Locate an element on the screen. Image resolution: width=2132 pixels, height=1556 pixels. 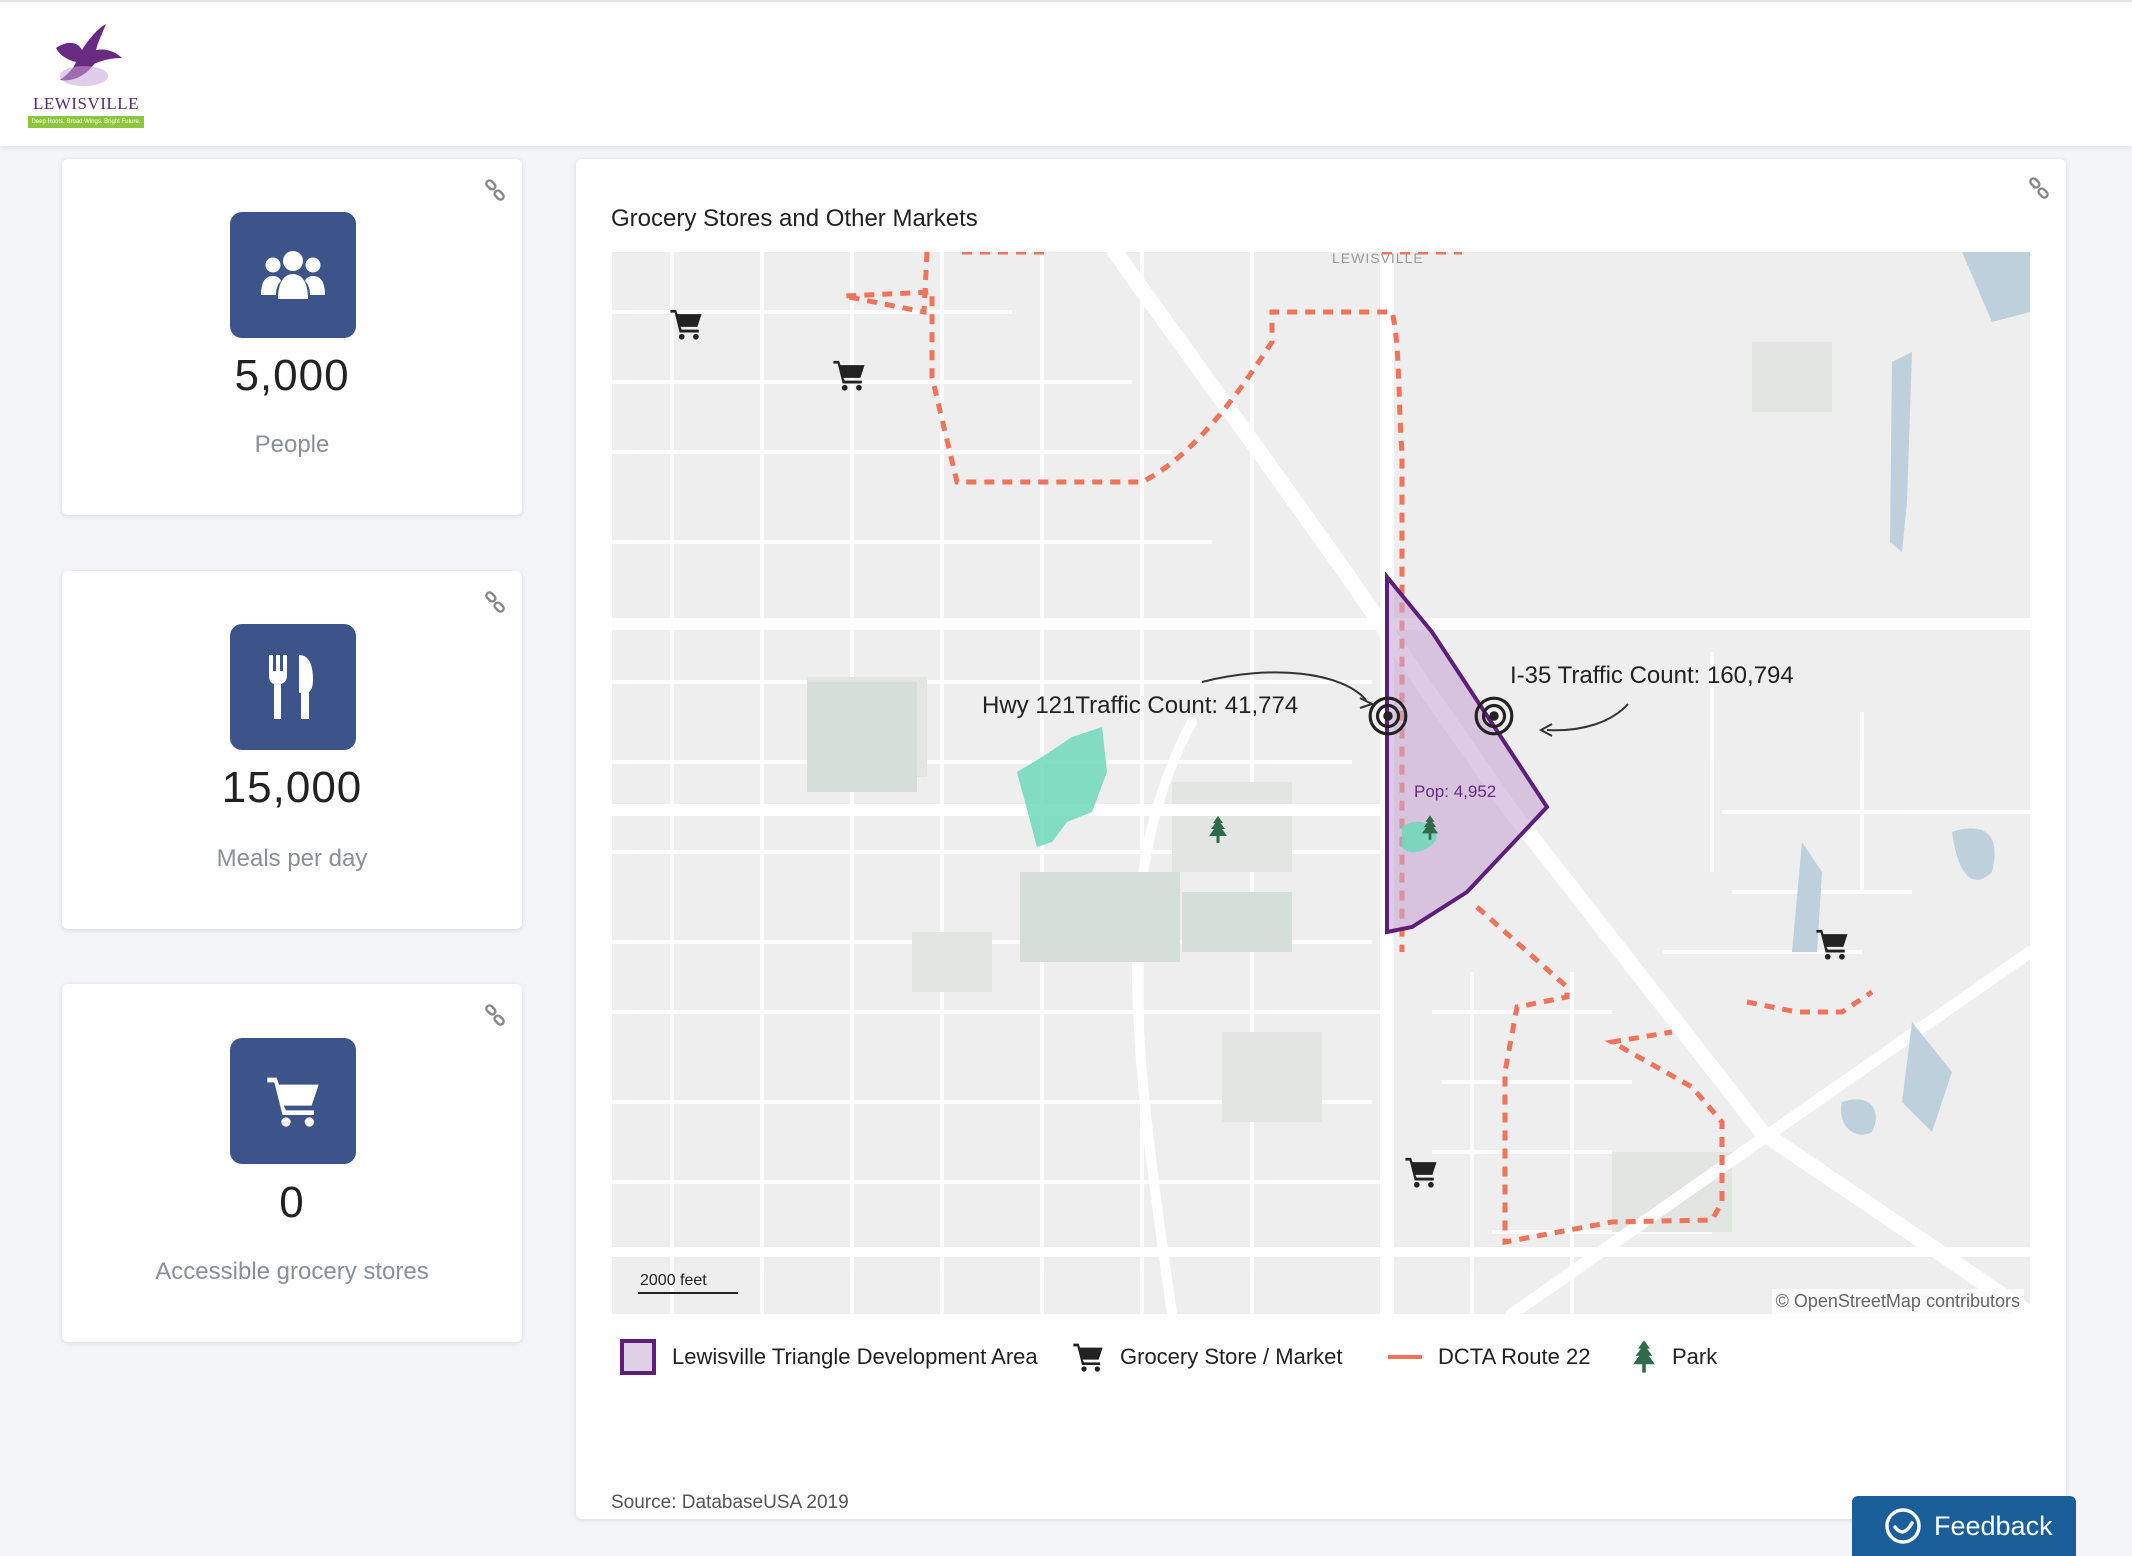
legend-item-route: DCTA Route 22 is located at coordinates (1489, 1357).